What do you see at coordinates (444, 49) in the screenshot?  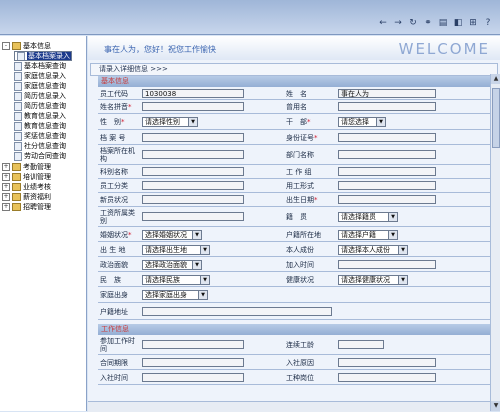 I see `welcome-logo: WELCOME` at bounding box center [444, 49].